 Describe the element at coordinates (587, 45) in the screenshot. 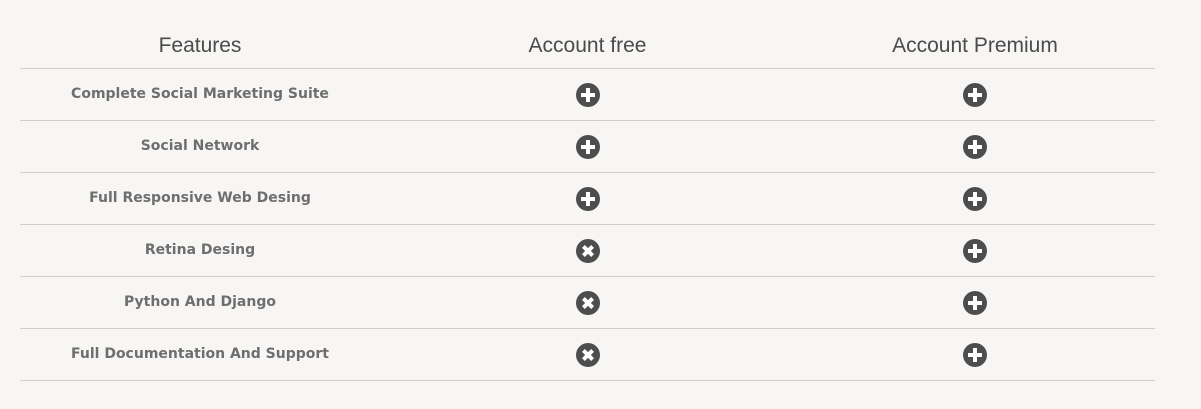

I see `header-account-free: Account free` at that location.